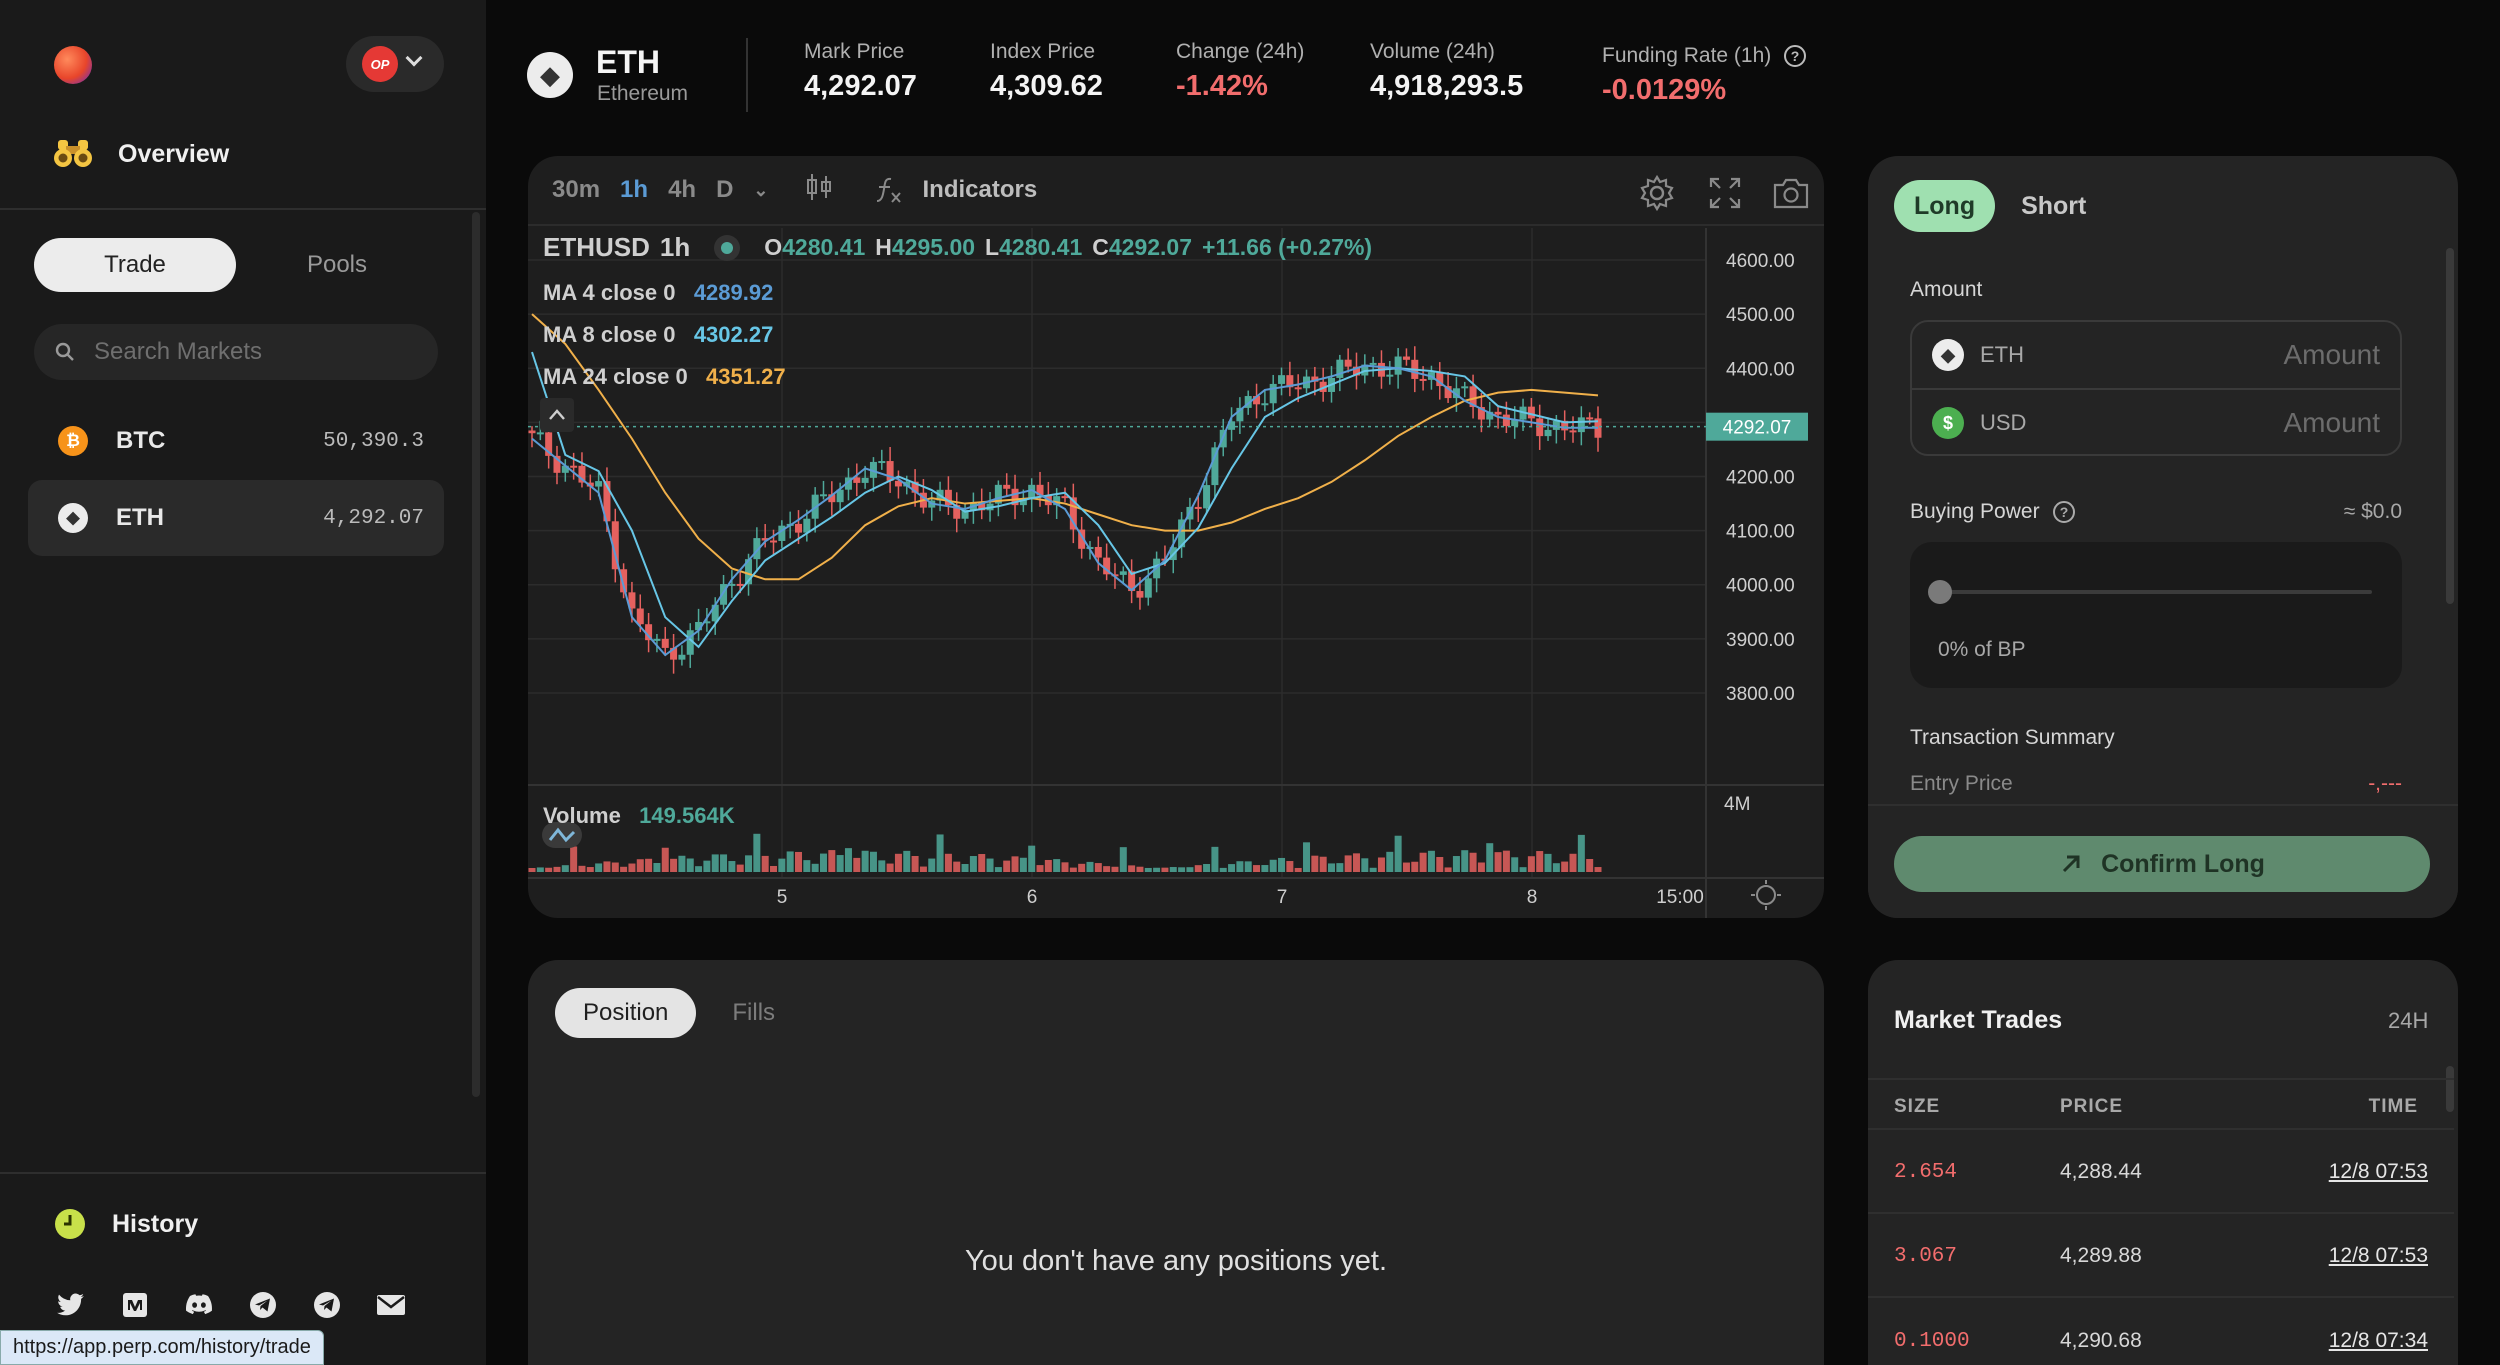  Describe the element at coordinates (373, 441) in the screenshot. I see `market-price: 50,390.3` at that location.